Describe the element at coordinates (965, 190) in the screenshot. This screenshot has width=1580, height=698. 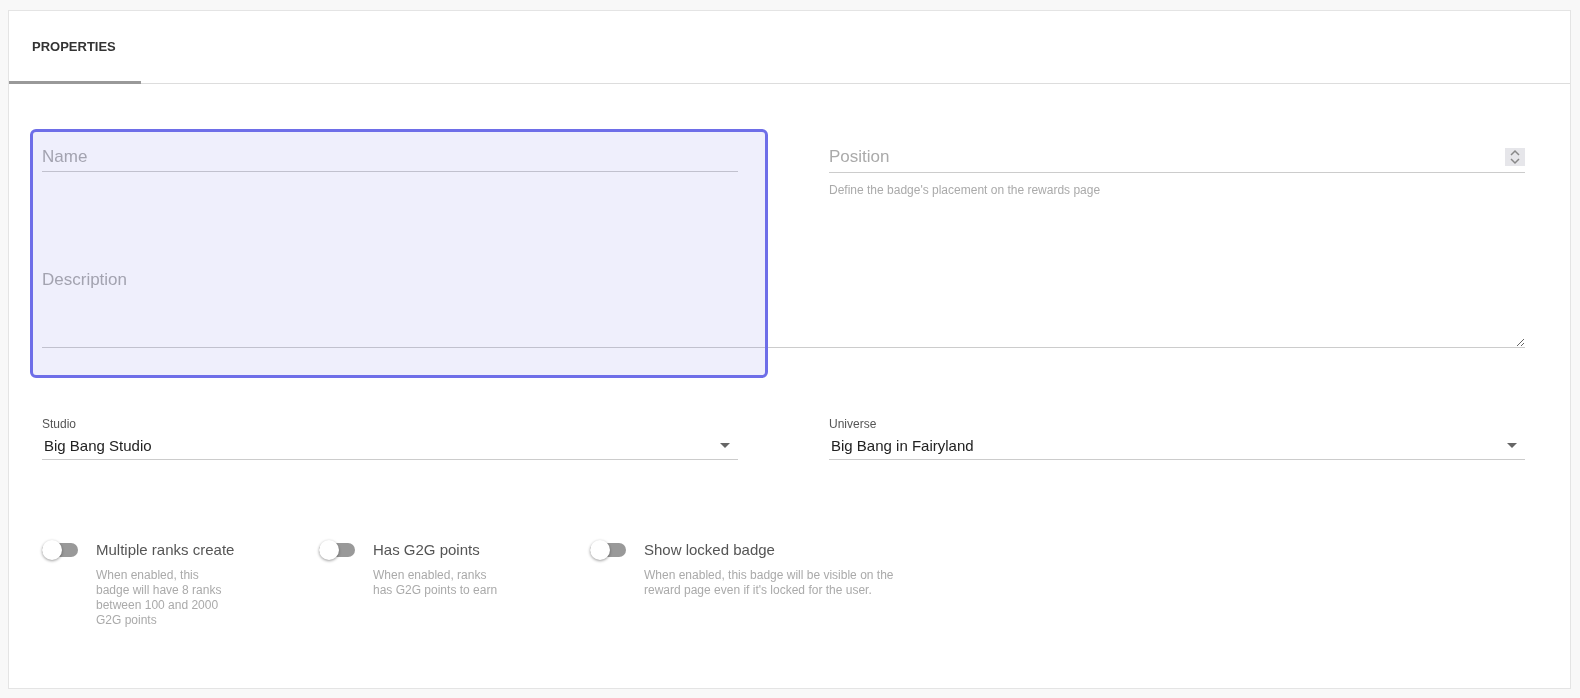
I see `helper-text: Define the badge's placement on the rewards page` at that location.